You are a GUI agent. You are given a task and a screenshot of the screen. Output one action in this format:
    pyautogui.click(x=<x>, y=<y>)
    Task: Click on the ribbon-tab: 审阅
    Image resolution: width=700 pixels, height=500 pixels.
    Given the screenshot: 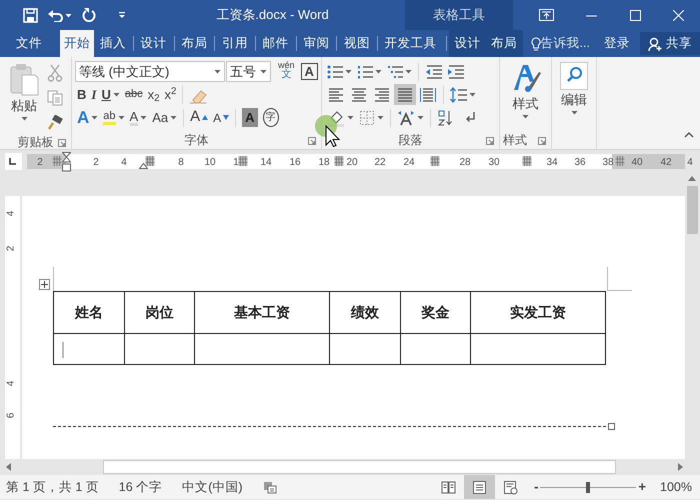 What is the action you would take?
    pyautogui.click(x=316, y=43)
    